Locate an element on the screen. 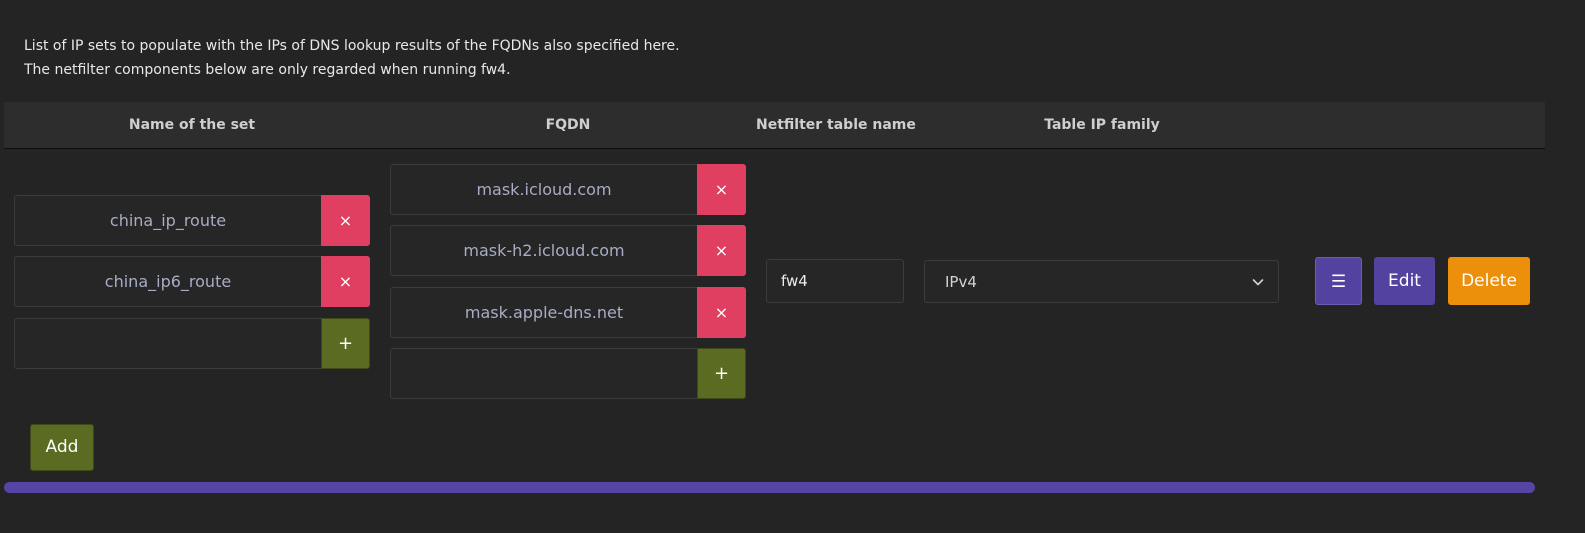 The height and width of the screenshot is (533, 1585). column-header-fqdn: FQDN is located at coordinates (568, 125).